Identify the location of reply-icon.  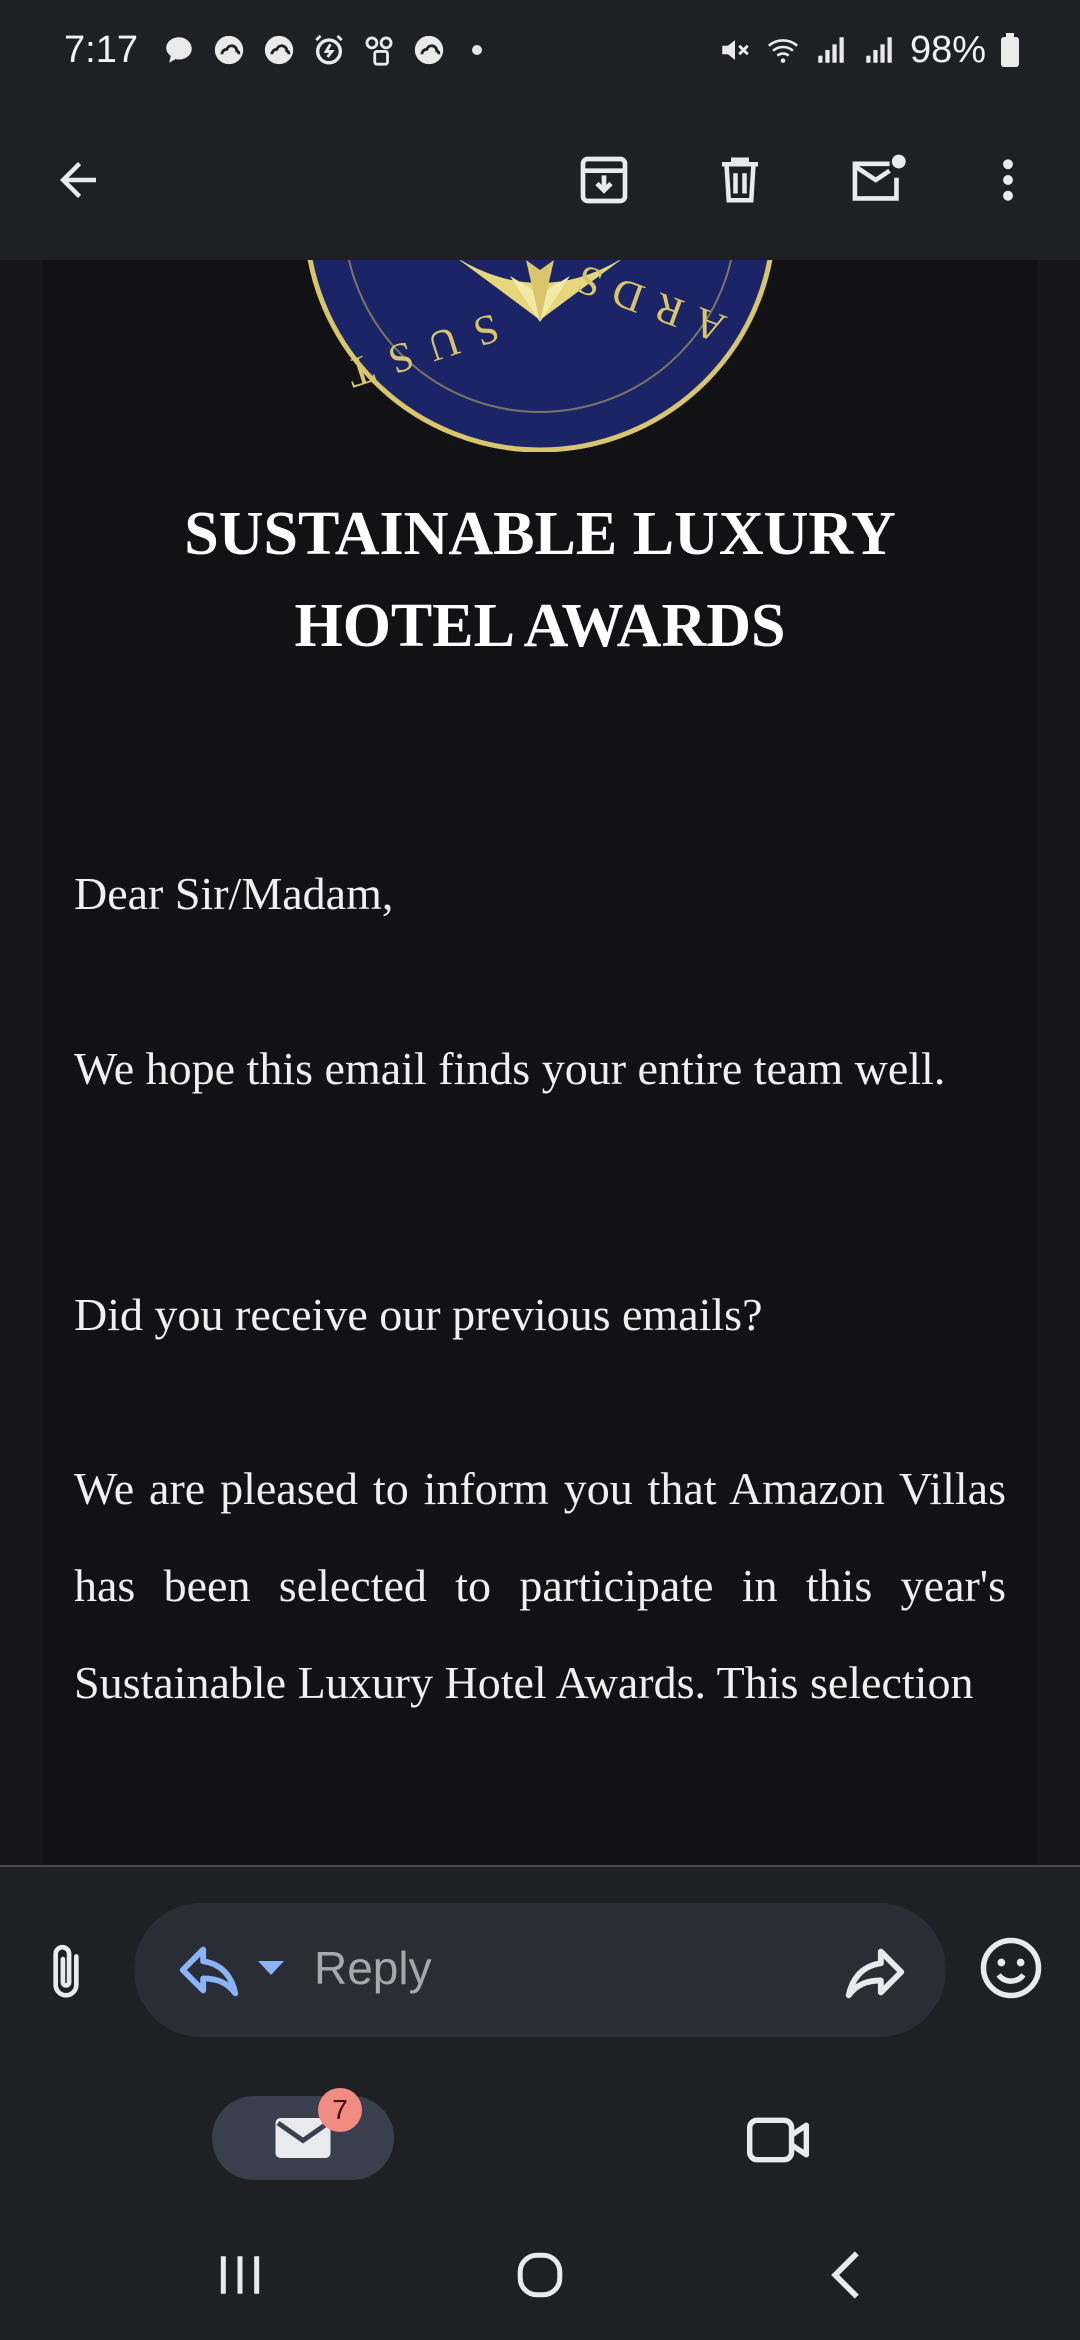
(209, 1970).